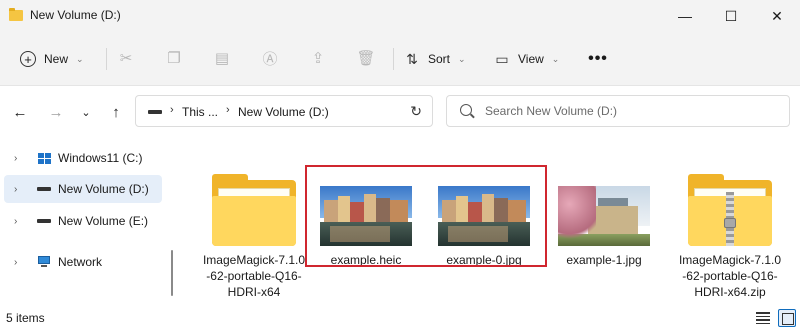  What do you see at coordinates (400, 318) in the screenshot?
I see `status-bar: 5 items` at bounding box center [400, 318].